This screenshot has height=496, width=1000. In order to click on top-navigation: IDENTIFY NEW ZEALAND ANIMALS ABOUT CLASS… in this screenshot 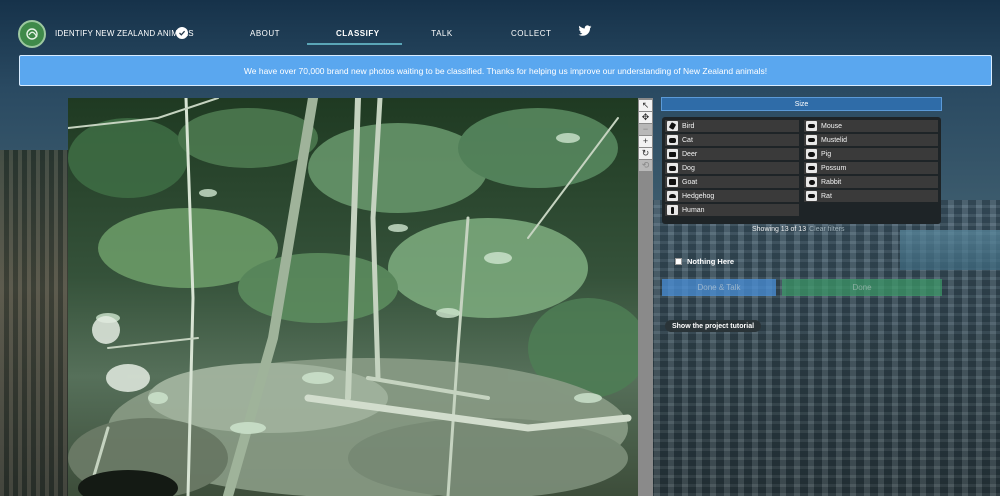, I will do `click(500, 25)`.